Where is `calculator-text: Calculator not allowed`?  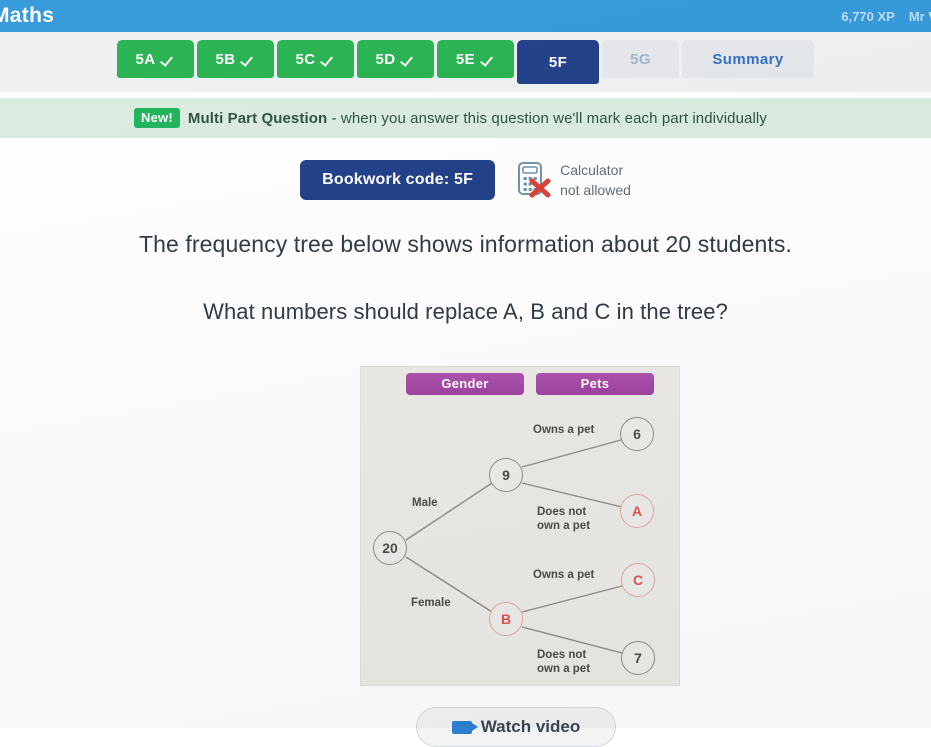
calculator-text: Calculator not allowed is located at coordinates (595, 180).